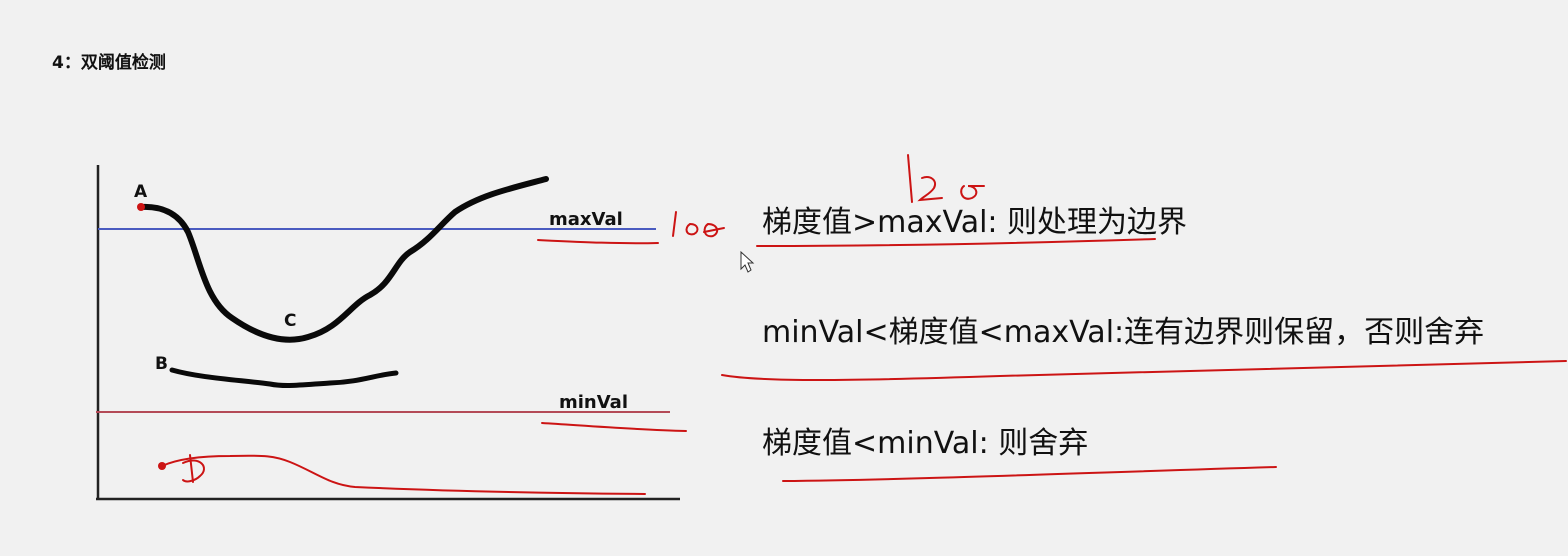 Image resolution: width=1568 pixels, height=556 pixels. I want to click on rule-above-max: 梯度值>maxVal: 则处理为边界, so click(974, 222).